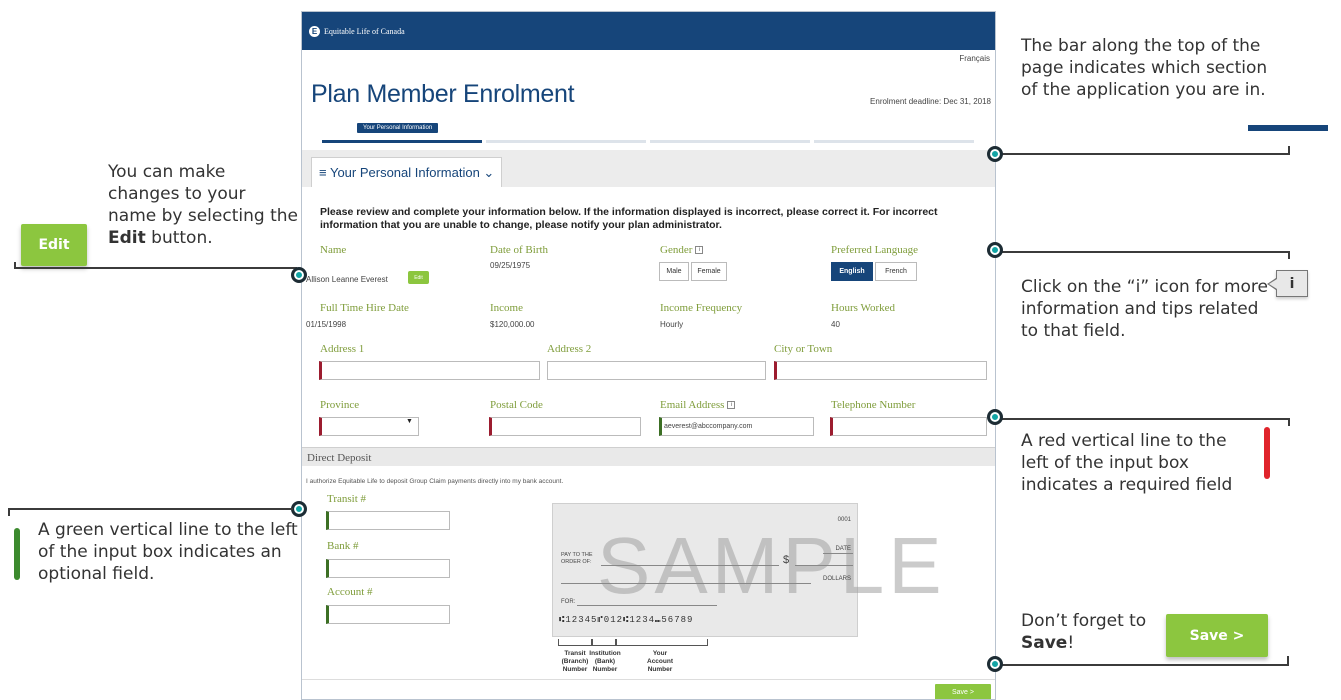  What do you see at coordinates (342, 349) in the screenshot?
I see `address1-label: Address 1` at bounding box center [342, 349].